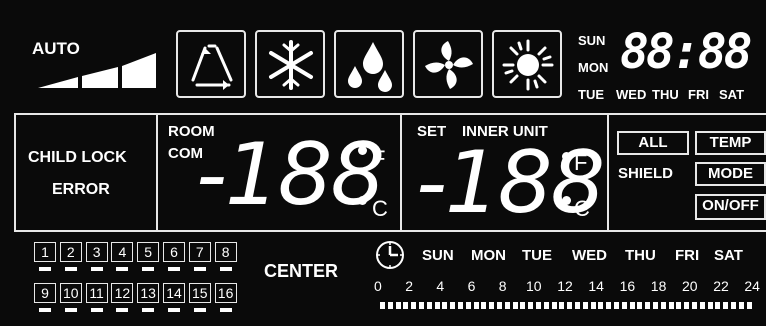 This screenshot has width=766, height=326. Describe the element at coordinates (502, 286) in the screenshot. I see `schedule-hour-label: 8` at that location.